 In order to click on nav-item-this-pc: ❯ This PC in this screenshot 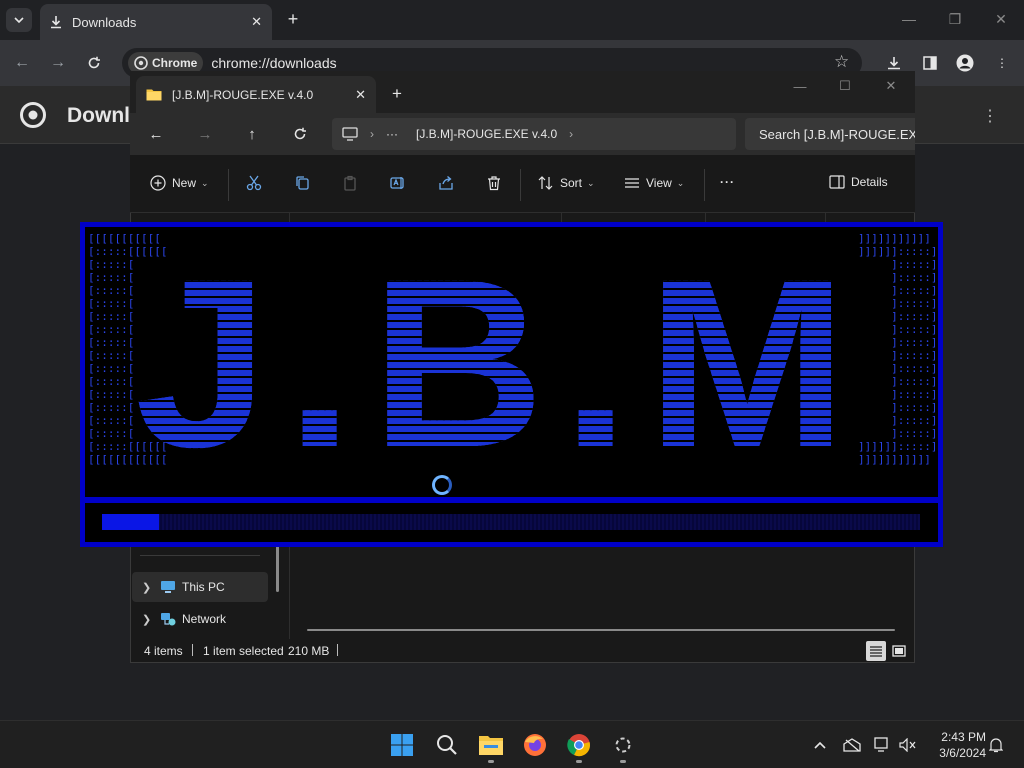, I will do `click(200, 587)`.